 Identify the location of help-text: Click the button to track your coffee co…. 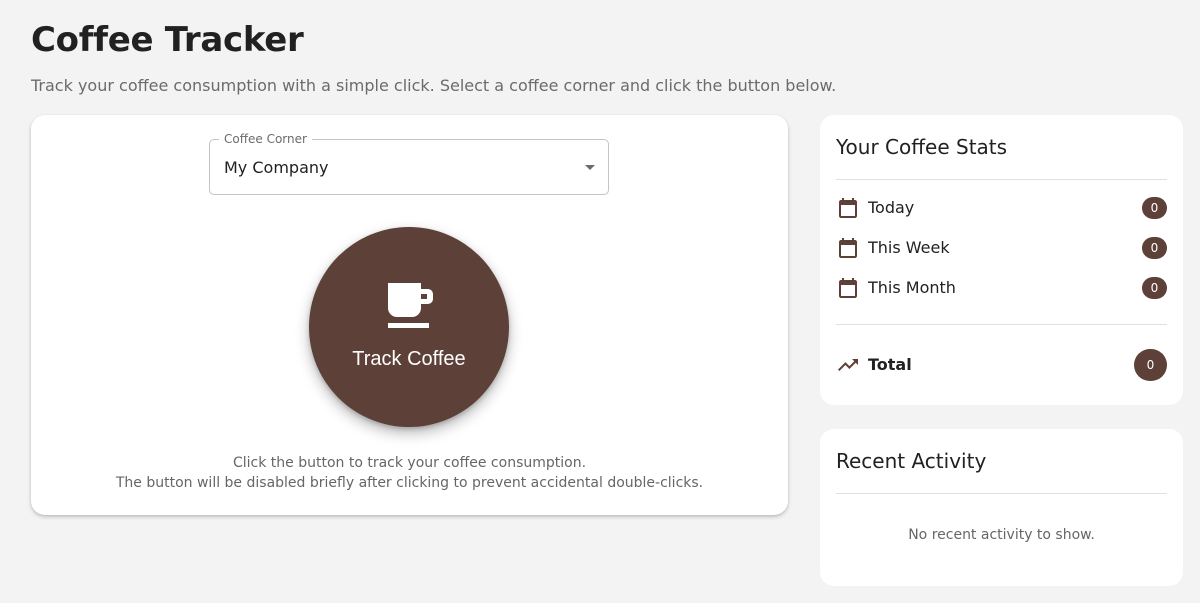
(409, 473).